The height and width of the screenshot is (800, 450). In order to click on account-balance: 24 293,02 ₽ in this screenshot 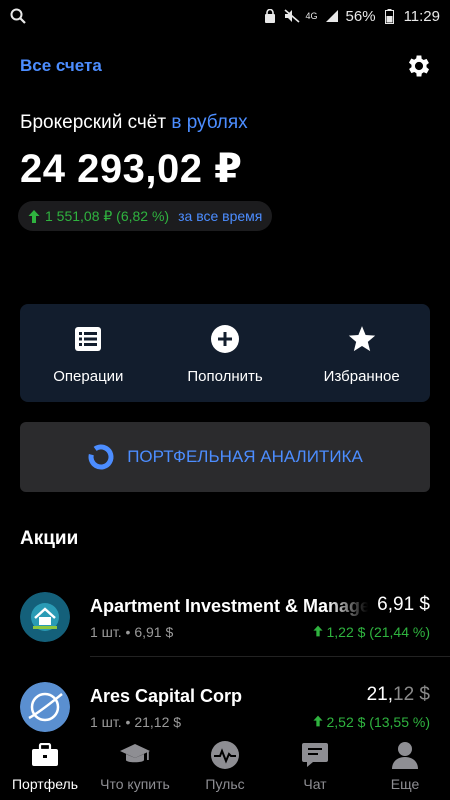, I will do `click(131, 169)`.